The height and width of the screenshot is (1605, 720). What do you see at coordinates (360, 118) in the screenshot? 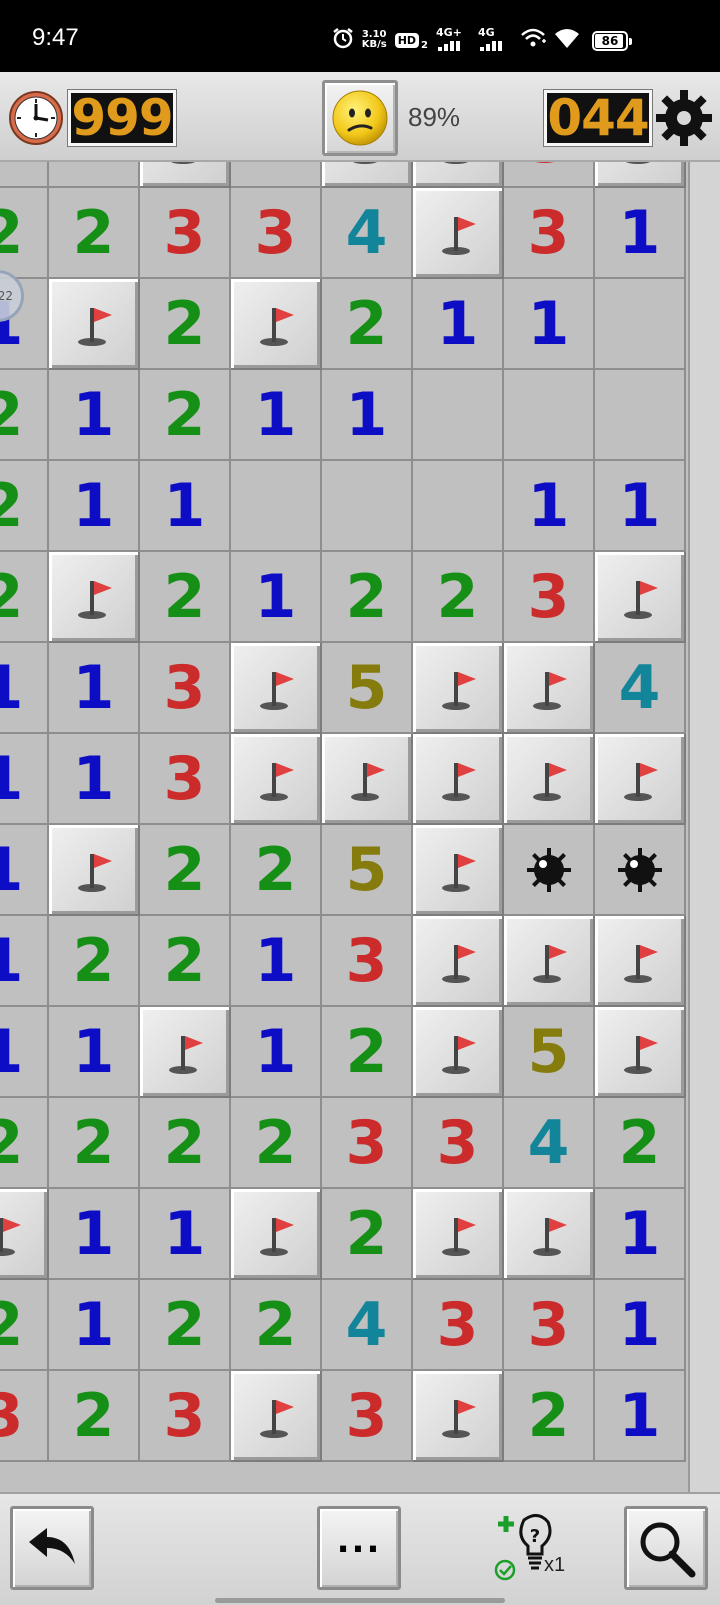
I see `face-reset-button` at bounding box center [360, 118].